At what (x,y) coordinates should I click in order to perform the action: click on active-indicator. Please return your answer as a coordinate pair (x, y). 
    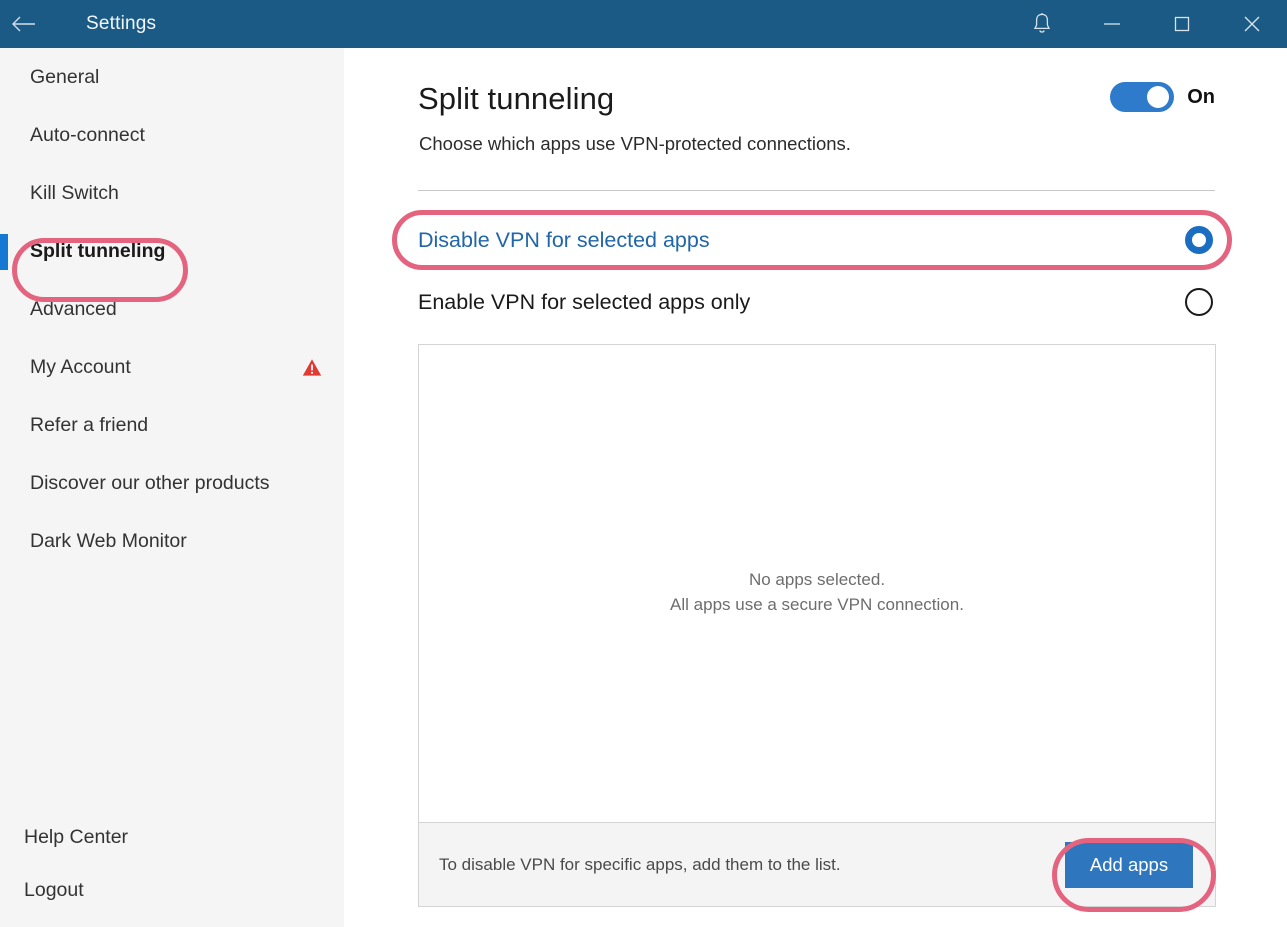
    Looking at the image, I should click on (4, 252).